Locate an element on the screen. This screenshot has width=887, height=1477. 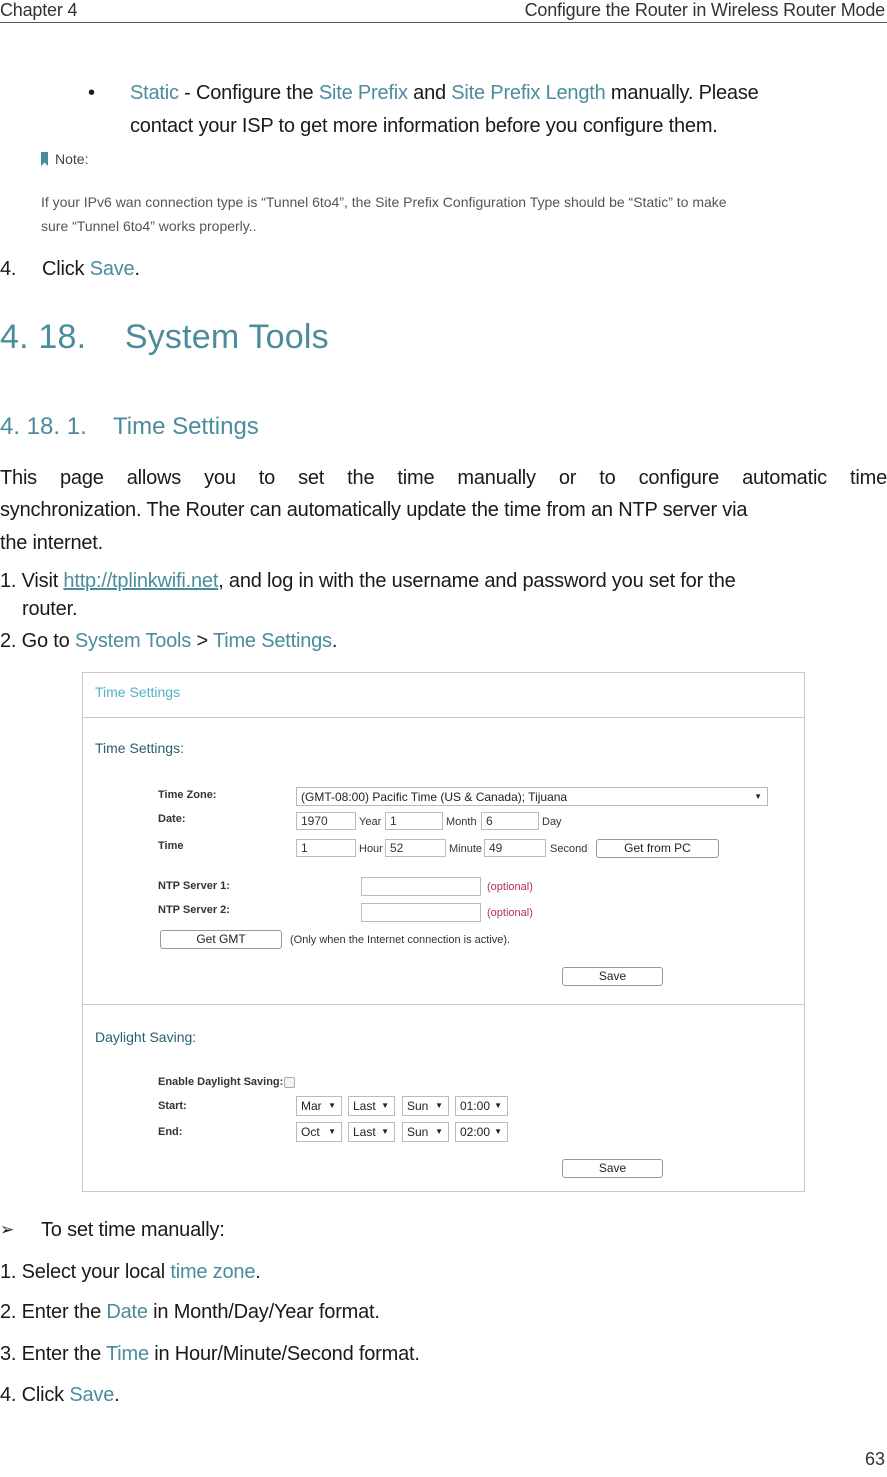
start-label: Start: is located at coordinates (172, 1106).